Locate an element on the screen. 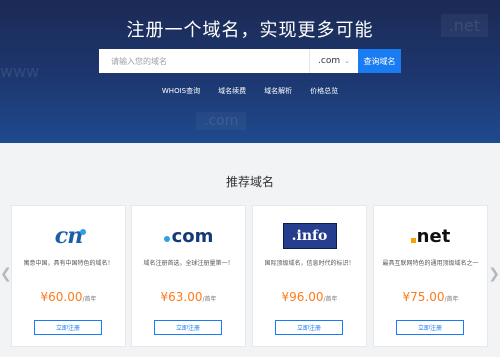 The height and width of the screenshot is (357, 500). card-description: 最具互联网特色的通用顶级域名之一 is located at coordinates (430, 263).